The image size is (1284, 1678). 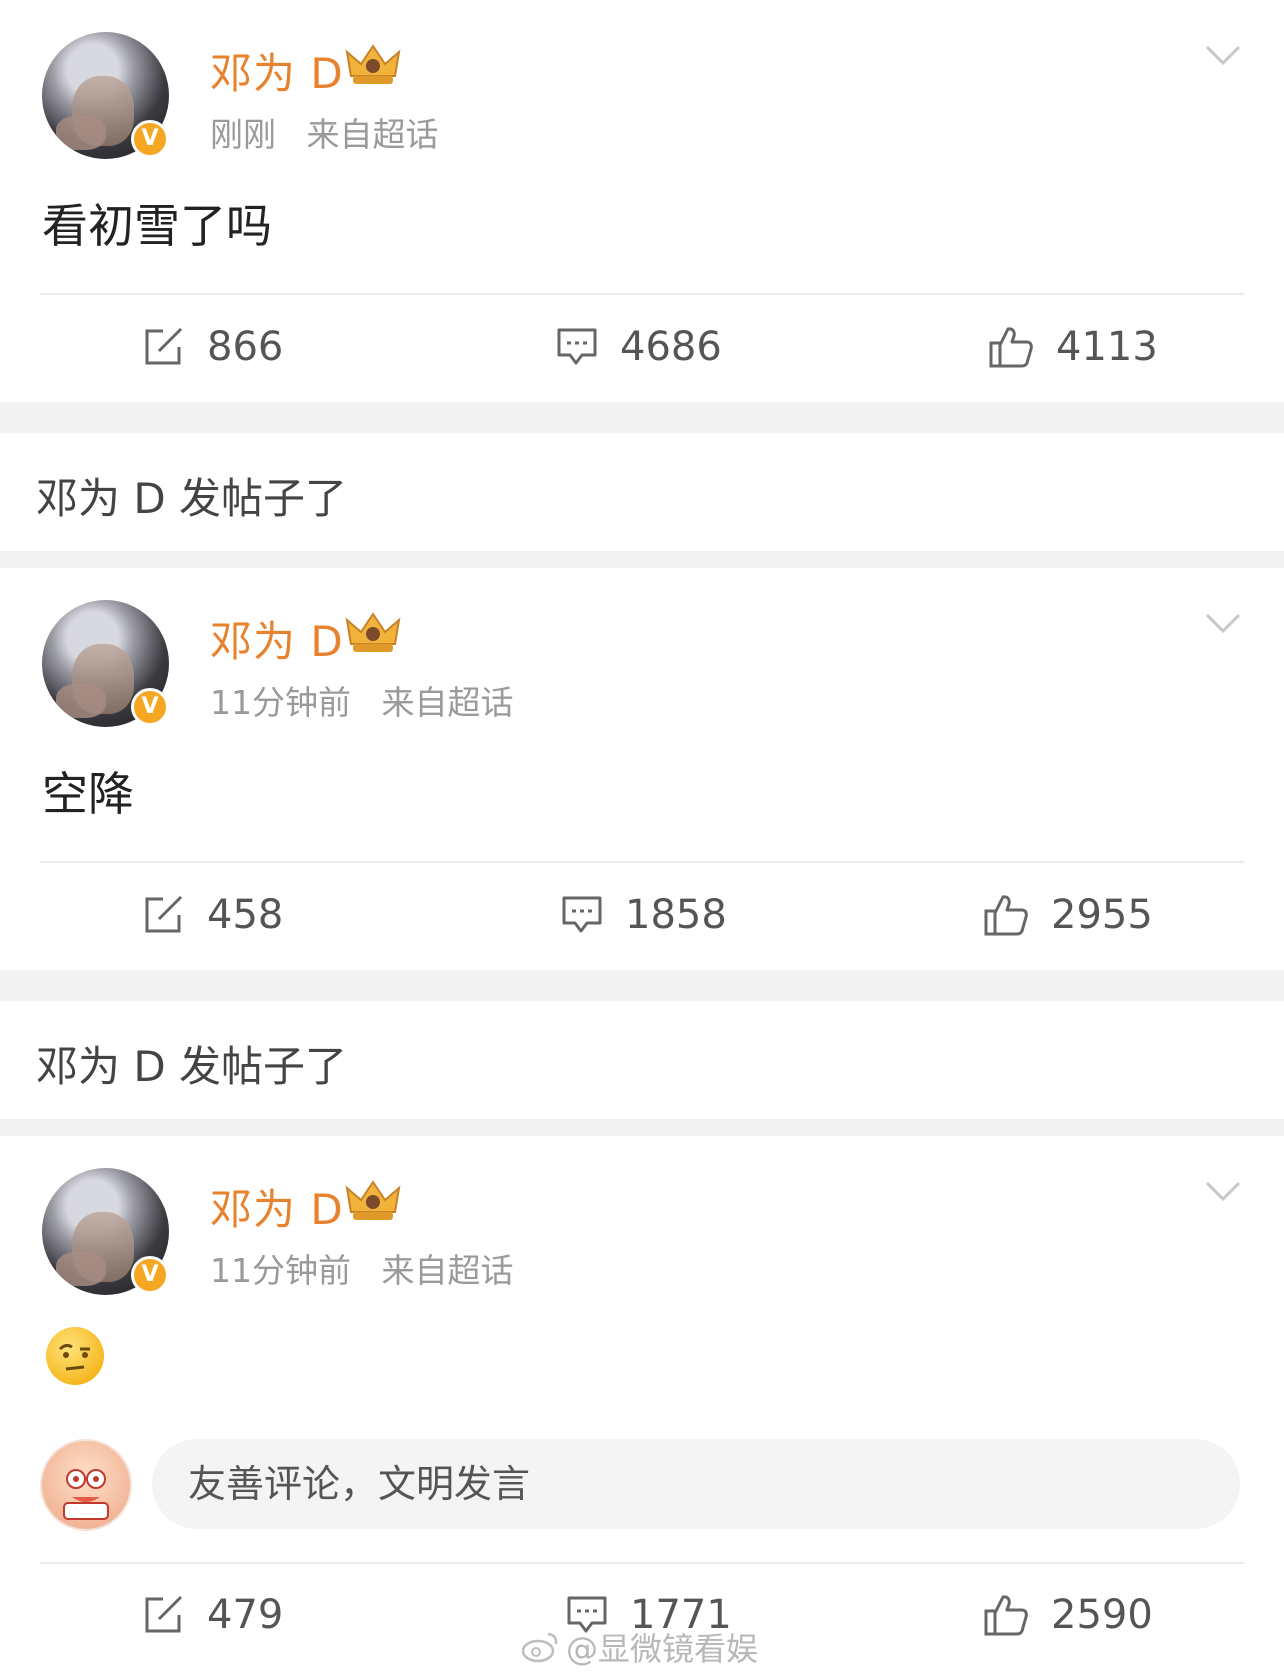 What do you see at coordinates (75, 1356) in the screenshot?
I see `raised-eyebrow-emoji-icon` at bounding box center [75, 1356].